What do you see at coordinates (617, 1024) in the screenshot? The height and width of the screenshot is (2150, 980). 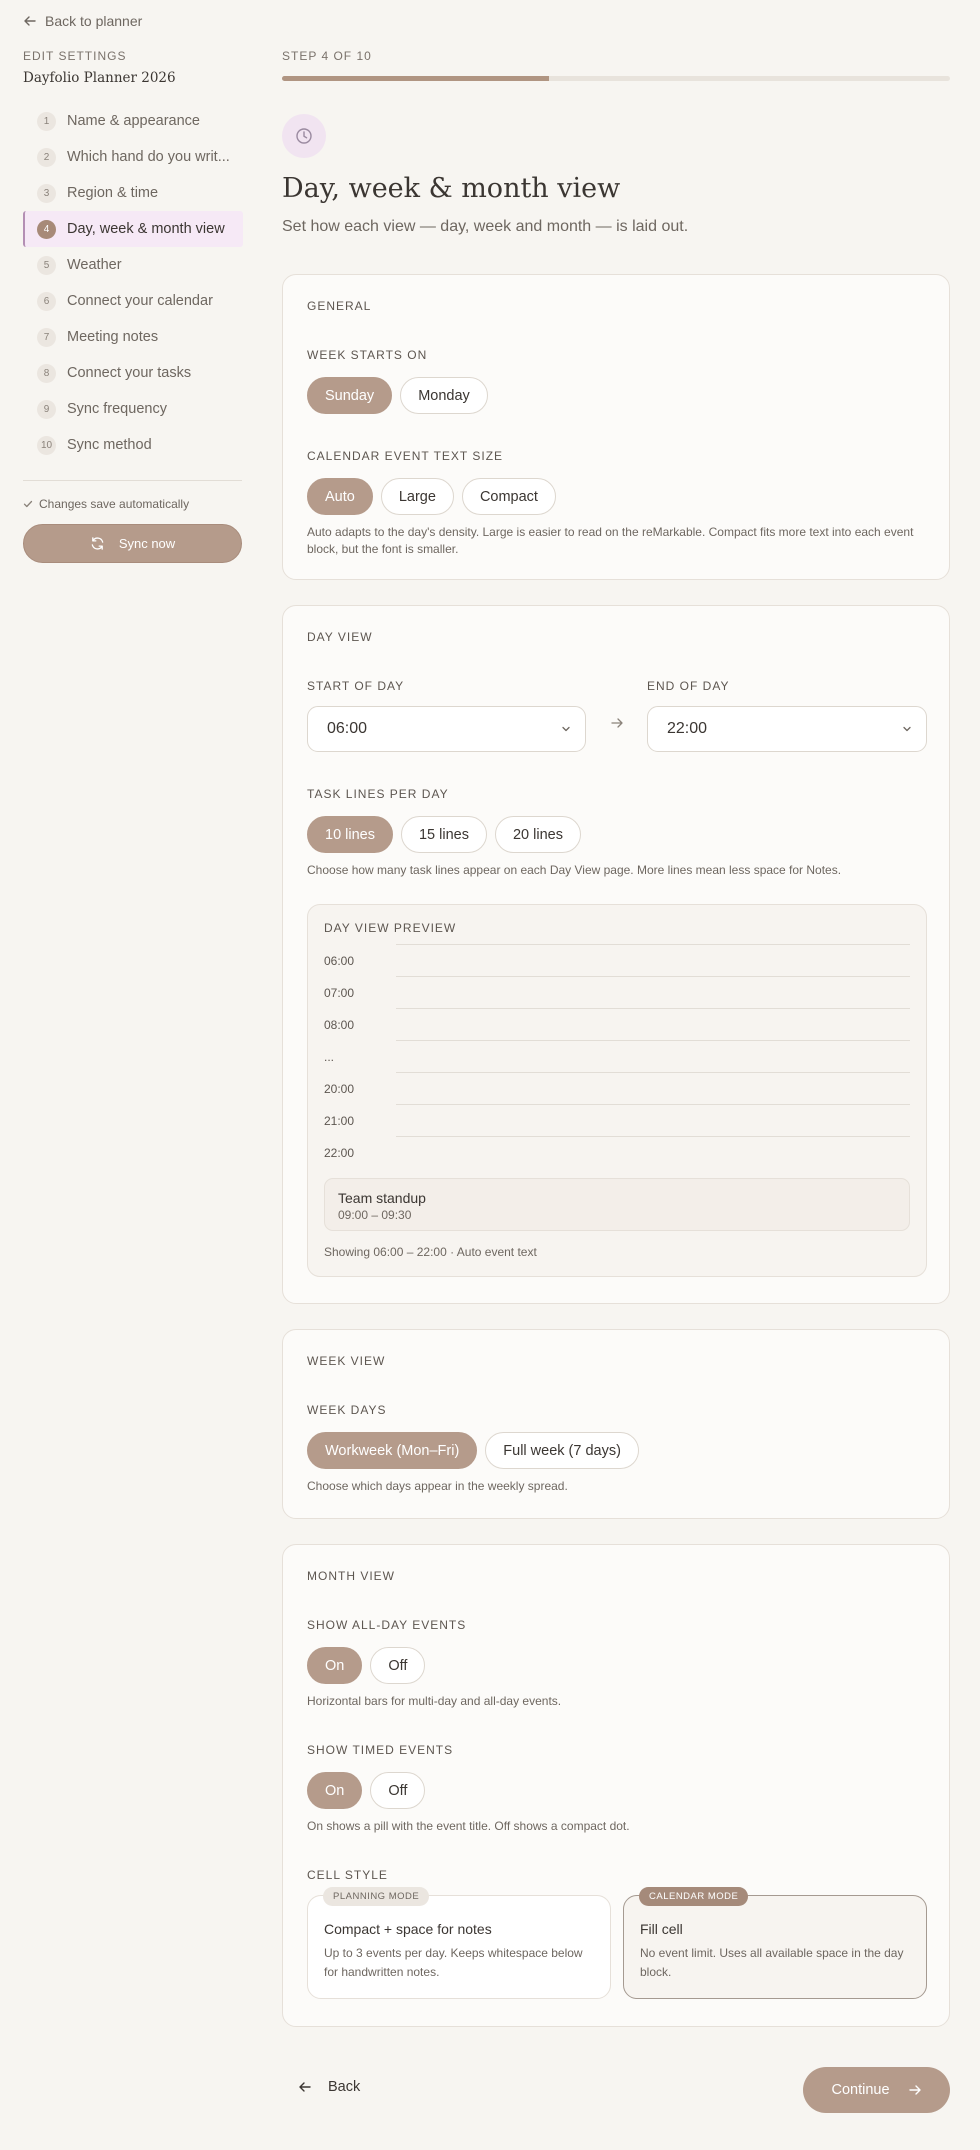 I see `preview-row: 08:00` at bounding box center [617, 1024].